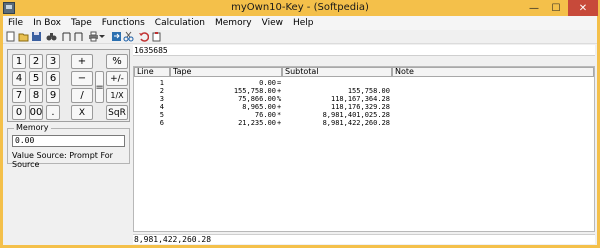  Describe the element at coordinates (556, 8) in the screenshot. I see `maximize-button: ☐` at that location.